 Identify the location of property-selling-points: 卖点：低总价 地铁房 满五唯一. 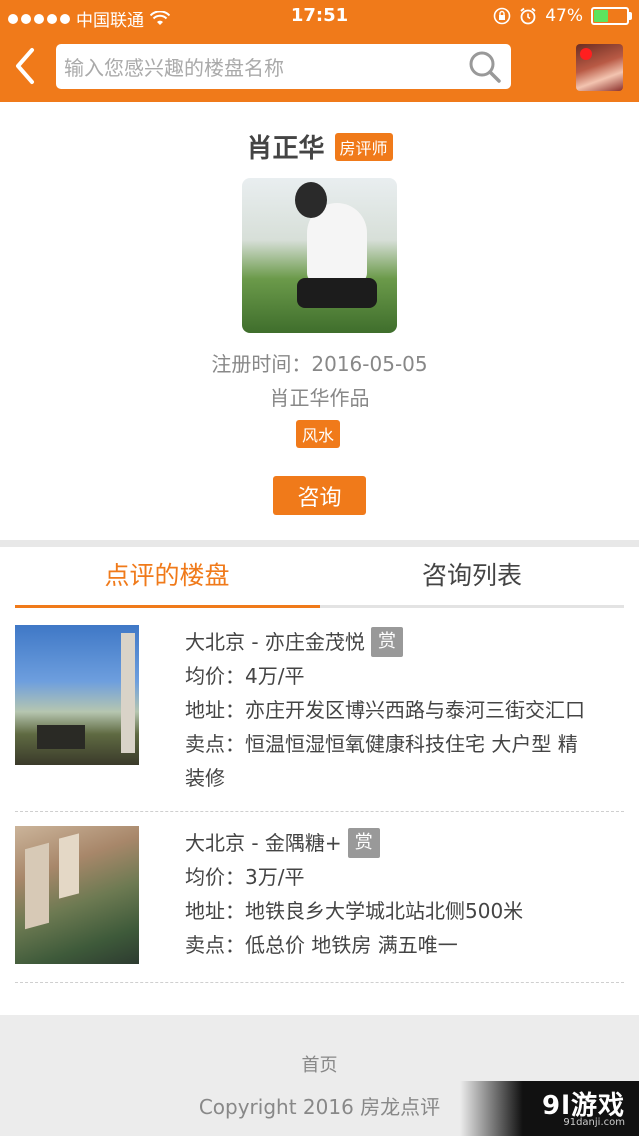
(405, 945).